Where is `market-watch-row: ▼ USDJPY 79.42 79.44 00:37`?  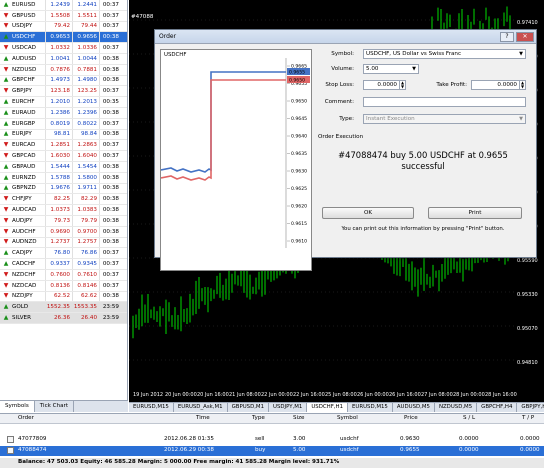
market-watch-row: ▼ USDJPY 79.42 79.44 00:37 is located at coordinates (63, 27).